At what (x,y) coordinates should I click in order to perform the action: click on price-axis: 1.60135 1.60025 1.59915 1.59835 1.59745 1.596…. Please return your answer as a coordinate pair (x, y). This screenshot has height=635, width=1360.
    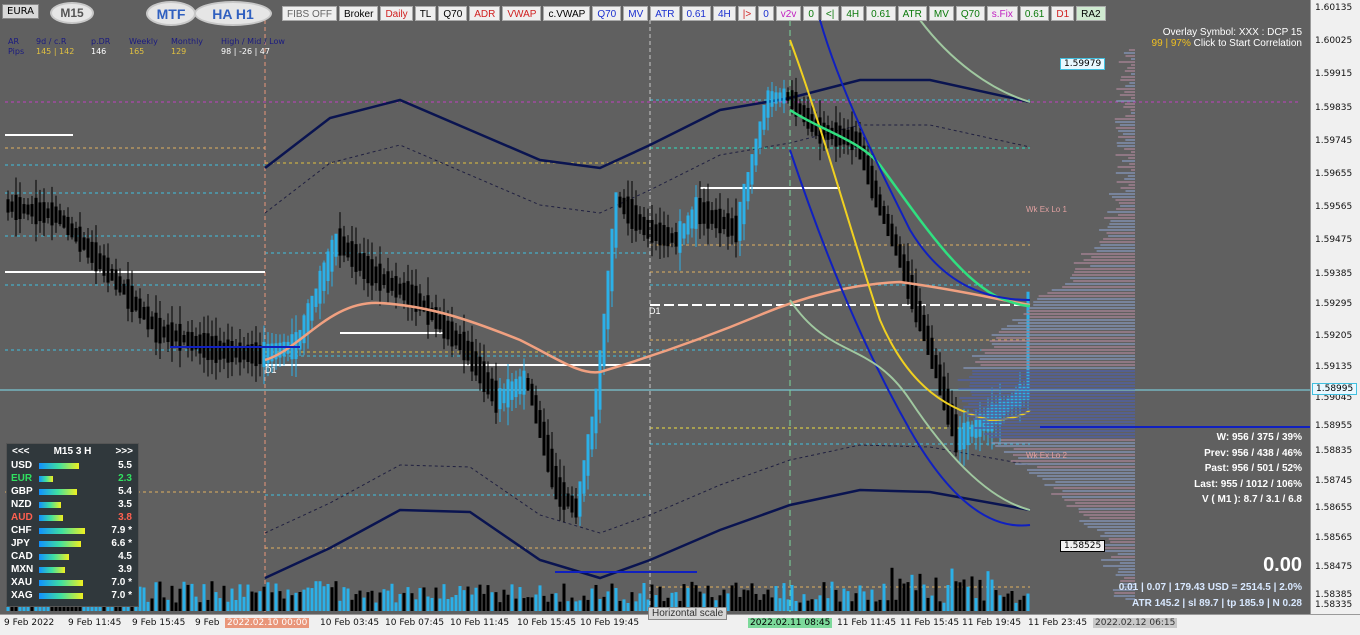
    Looking at the image, I should click on (1335, 307).